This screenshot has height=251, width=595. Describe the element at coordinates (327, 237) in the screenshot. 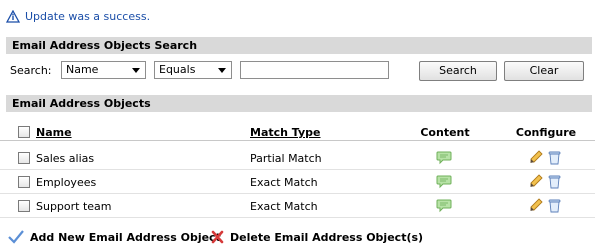

I see `delete-objects-label: Delete Email Address Object(s)` at that location.